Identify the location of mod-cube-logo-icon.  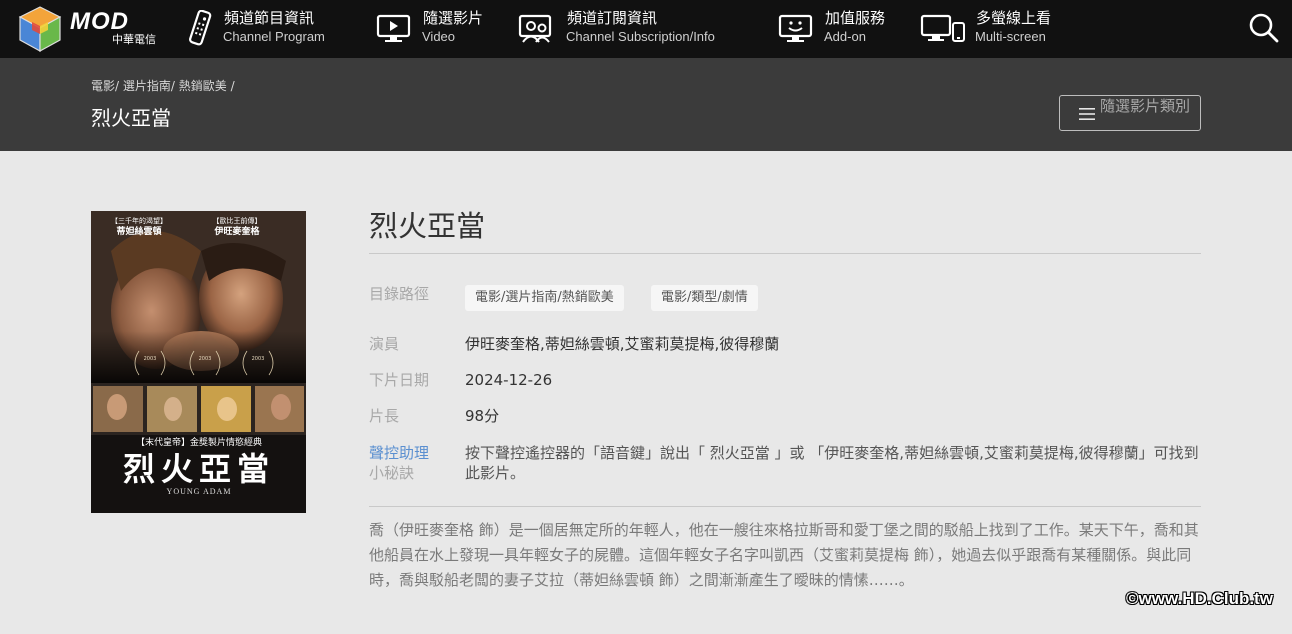
(40, 29).